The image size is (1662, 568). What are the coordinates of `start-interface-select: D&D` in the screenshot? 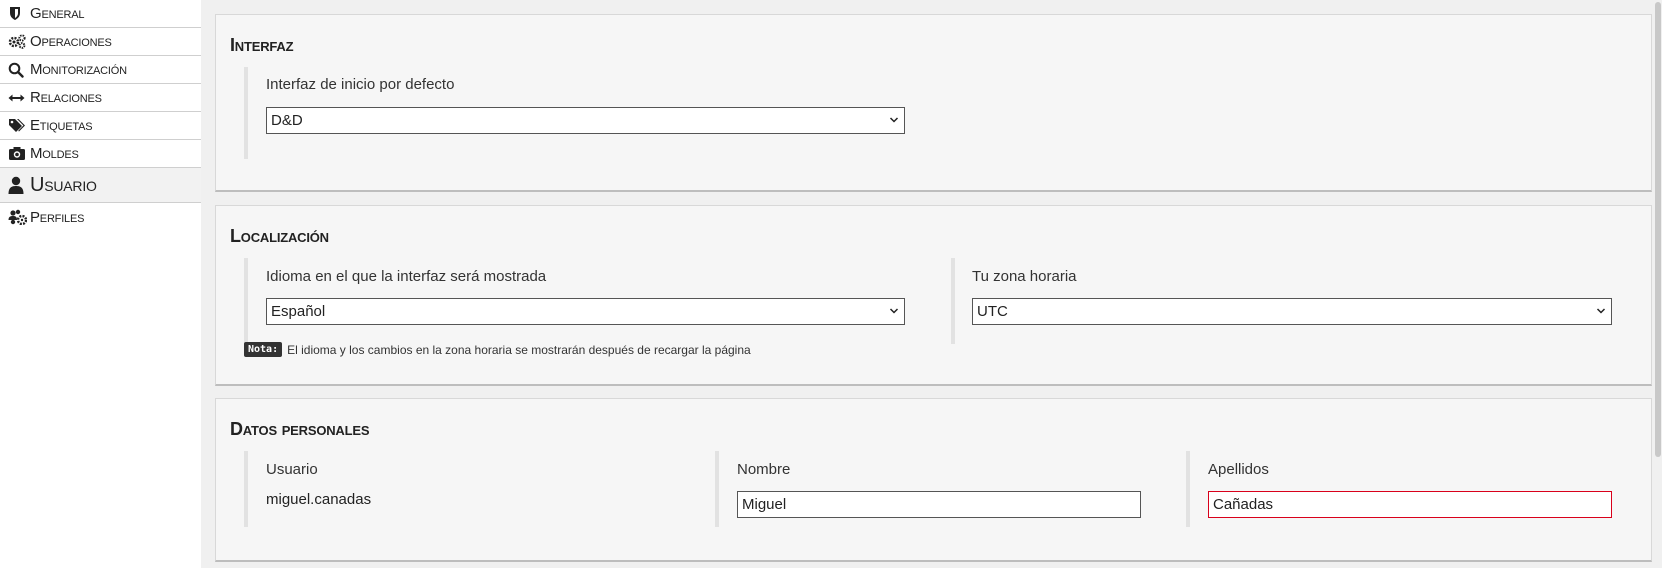 It's located at (585, 120).